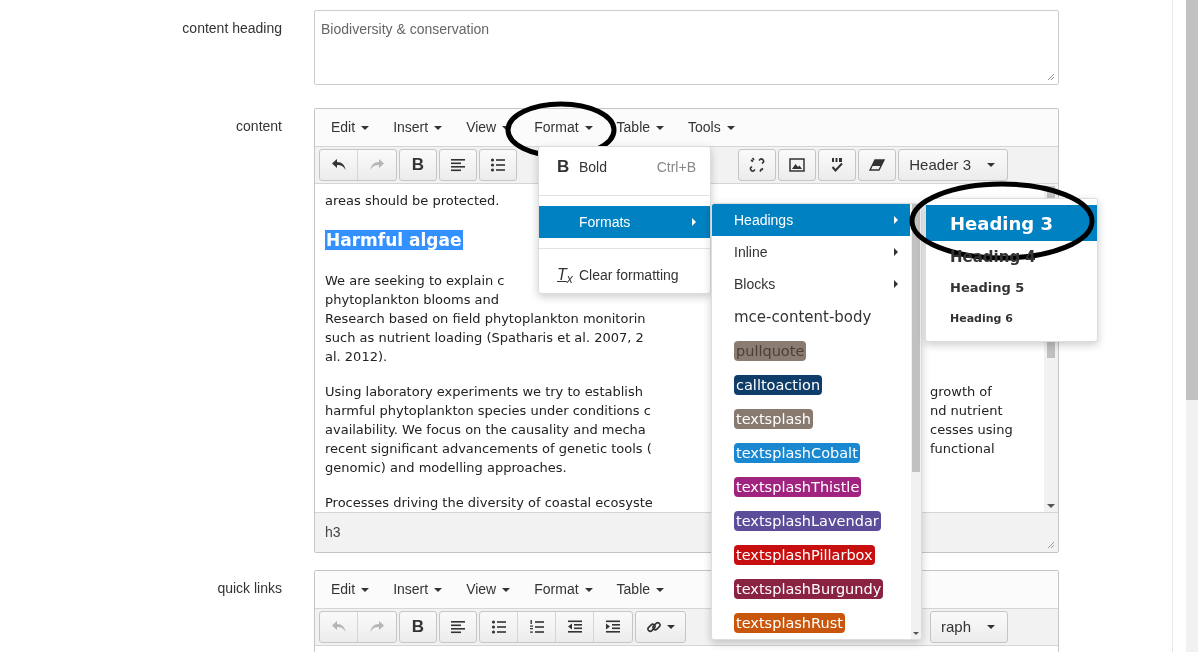 The width and height of the screenshot is (1198, 652). What do you see at coordinates (804, 555) in the screenshot?
I see `style-tag: textsplashPillarbox` at bounding box center [804, 555].